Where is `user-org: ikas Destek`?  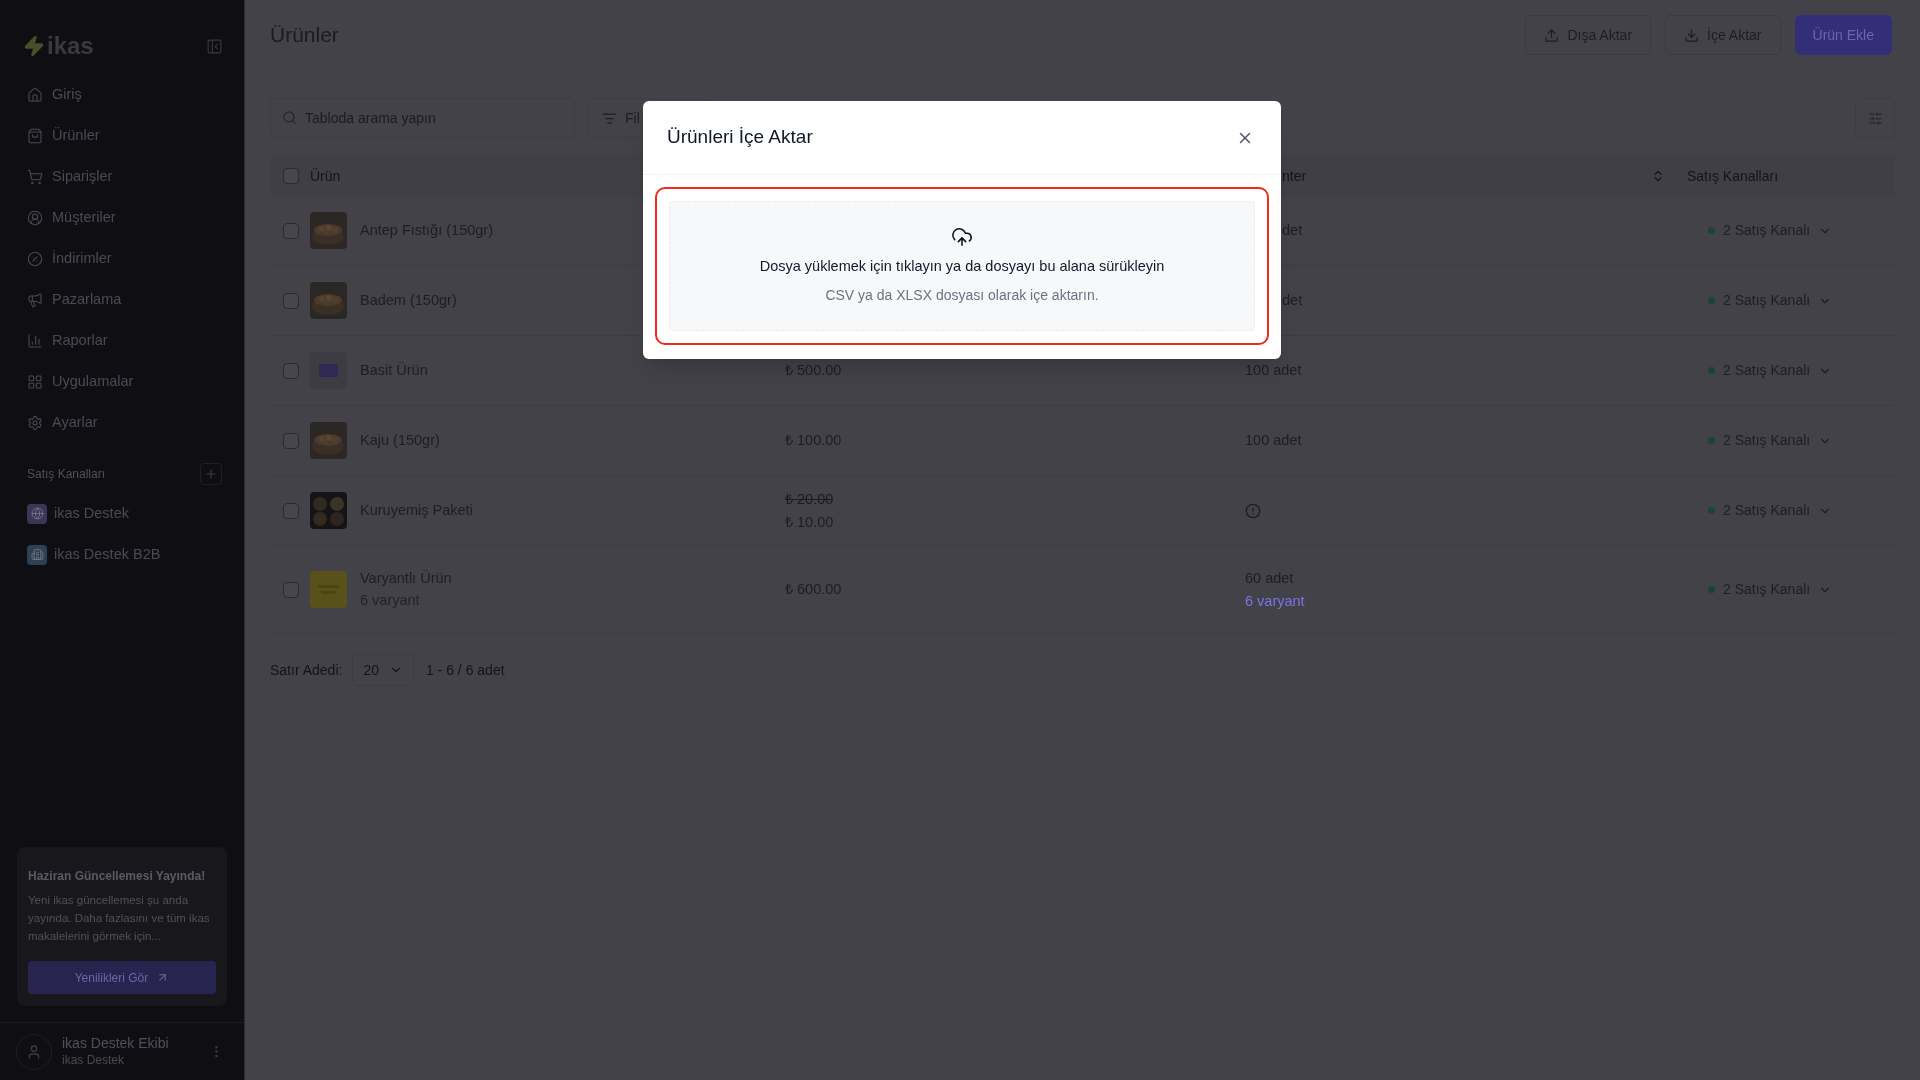
user-org: ikas Destek is located at coordinates (94, 1060).